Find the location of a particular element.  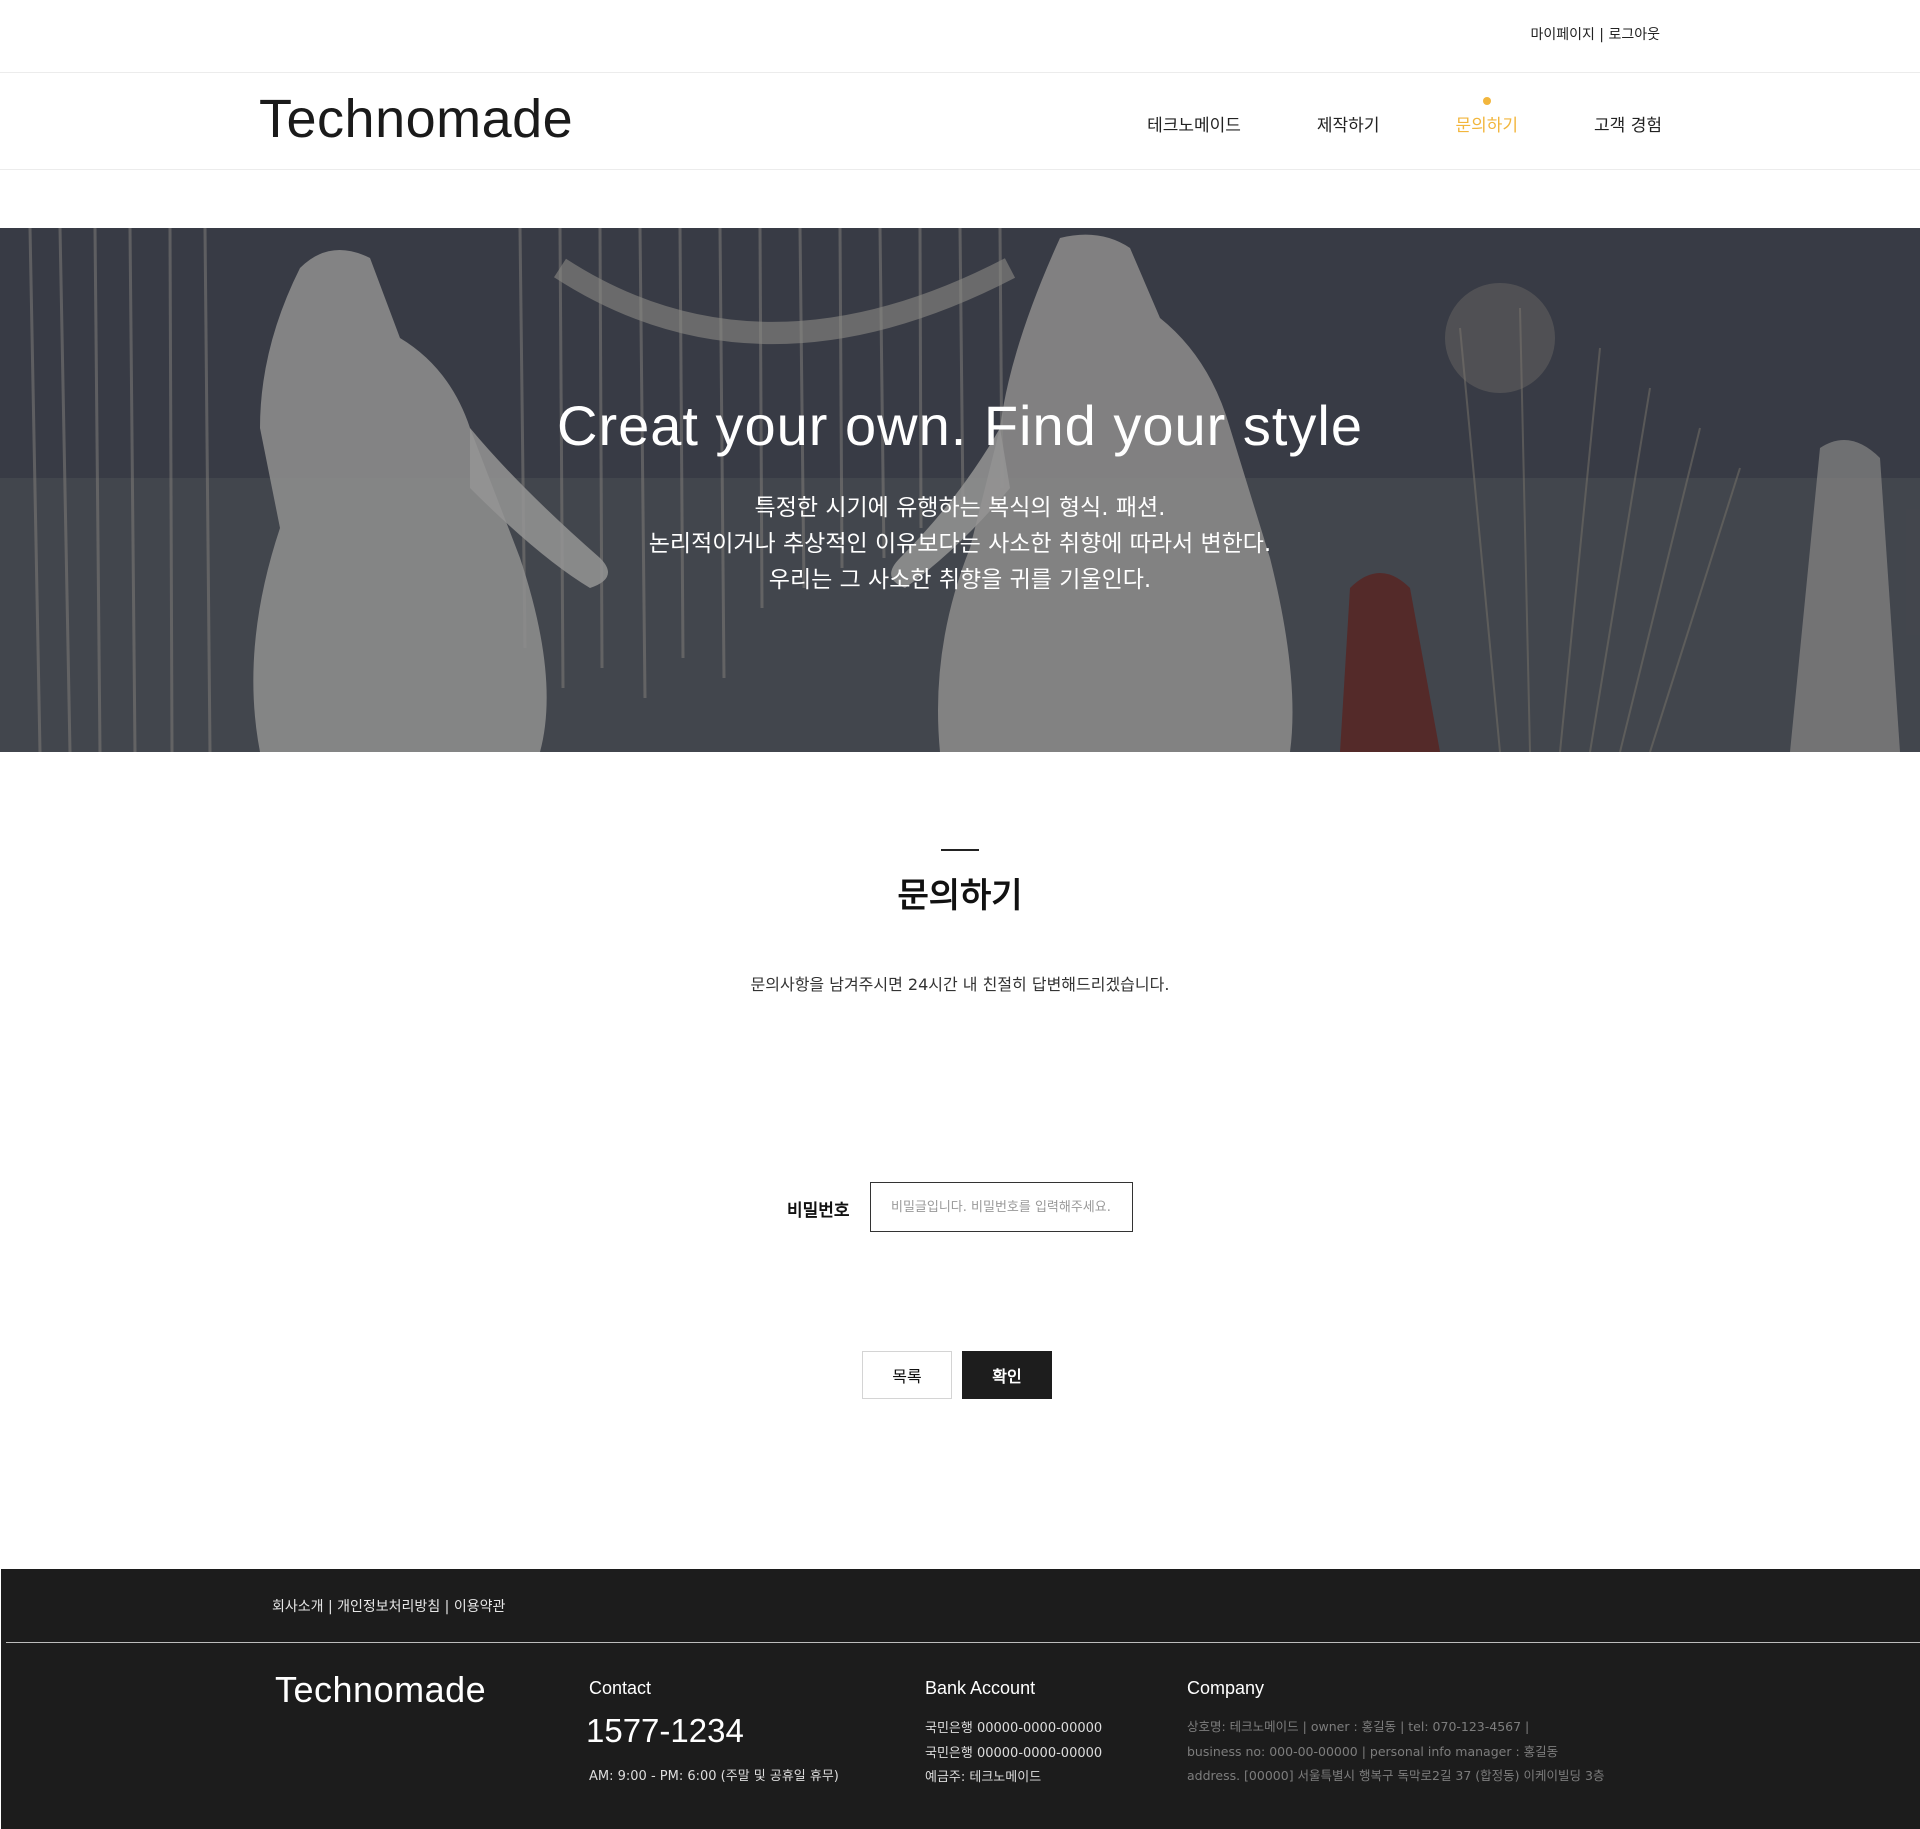

top-user-links: 마이페이지 | 로그아웃 is located at coordinates (1595, 34).